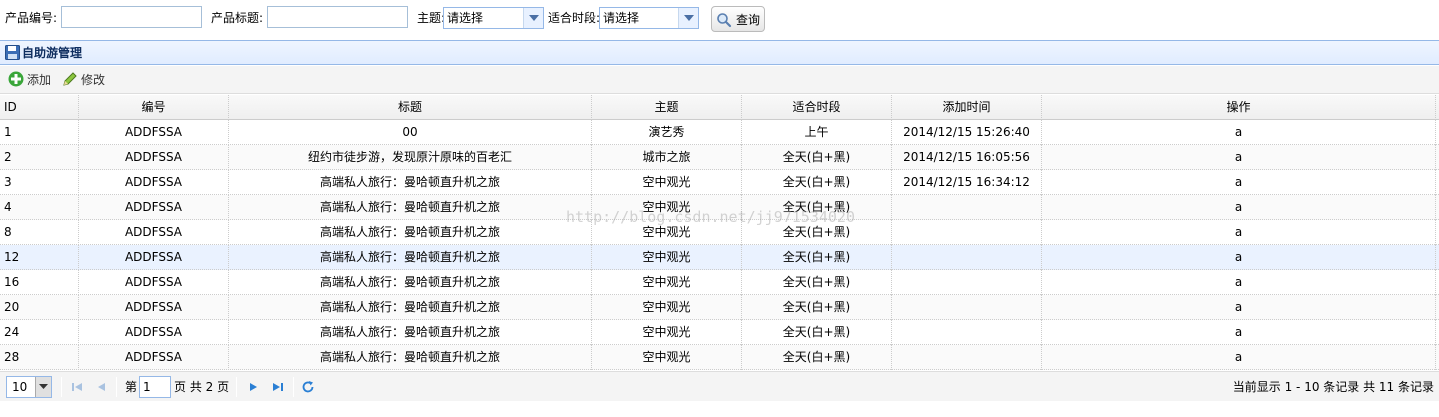  I want to click on query-button-label: 查询, so click(748, 20).